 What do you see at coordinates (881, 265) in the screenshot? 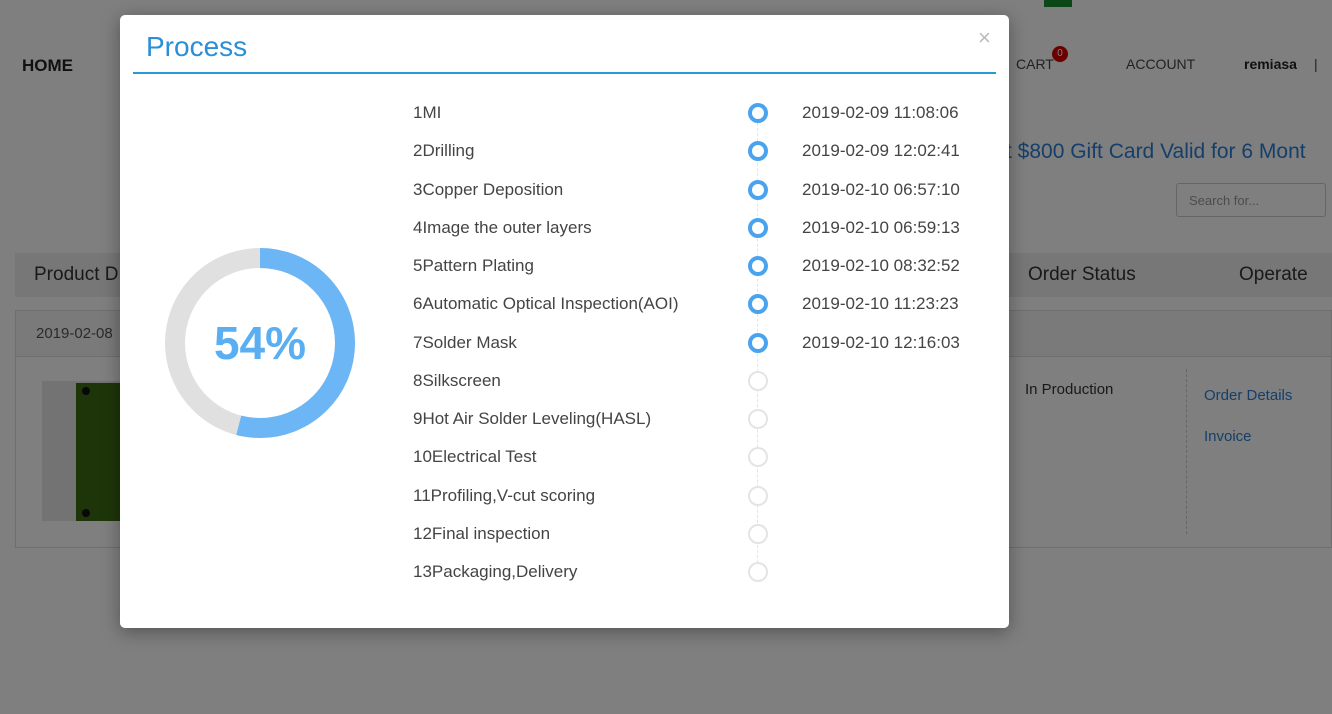
I see `process-step-time: 2019-02-10 08:32:52` at bounding box center [881, 265].